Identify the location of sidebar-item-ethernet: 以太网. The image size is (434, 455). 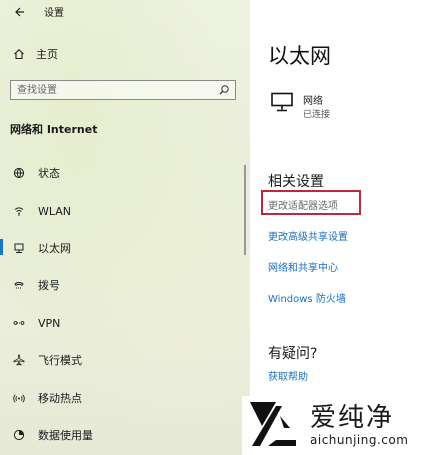
(35, 247).